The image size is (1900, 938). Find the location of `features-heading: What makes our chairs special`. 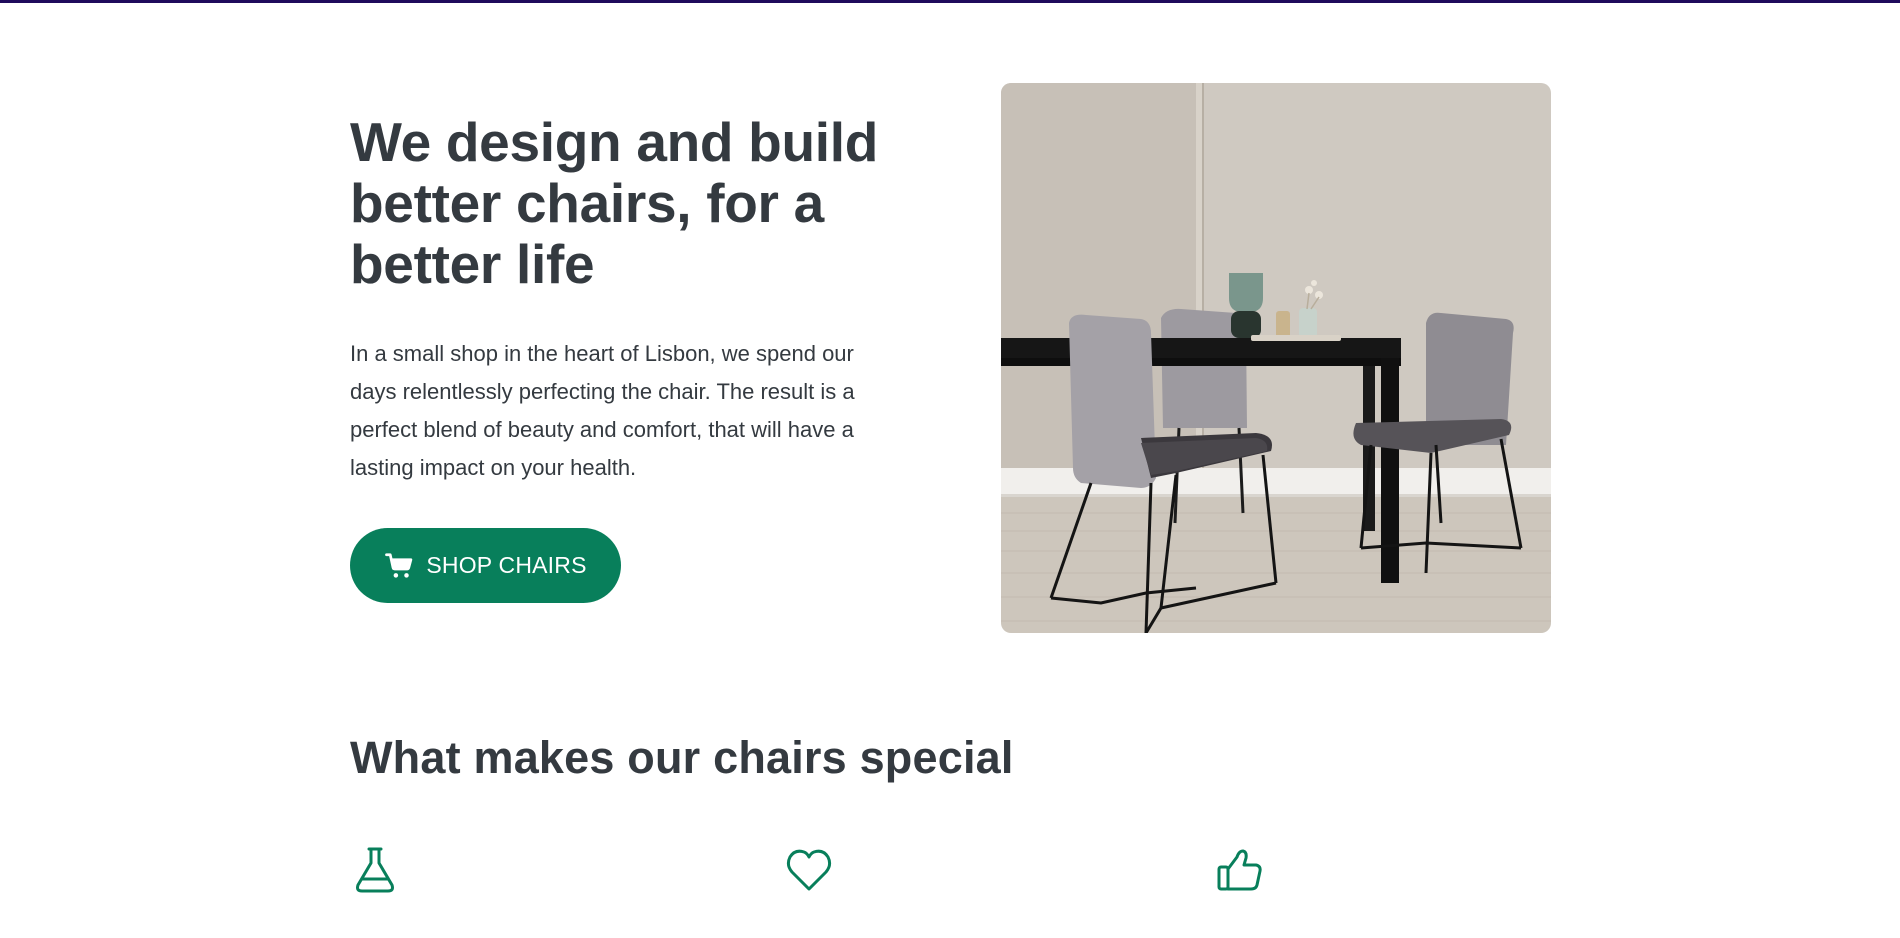

features-heading: What makes our chairs special is located at coordinates (682, 757).